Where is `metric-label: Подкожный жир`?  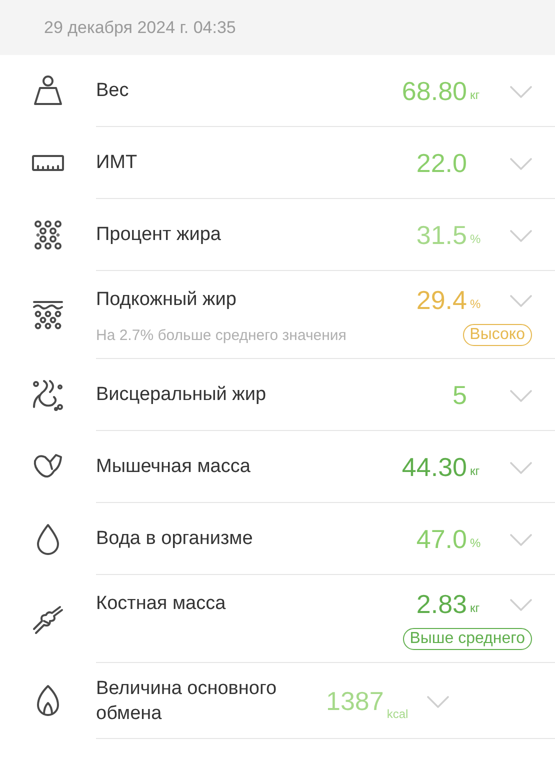 metric-label: Подкожный жир is located at coordinates (167, 300).